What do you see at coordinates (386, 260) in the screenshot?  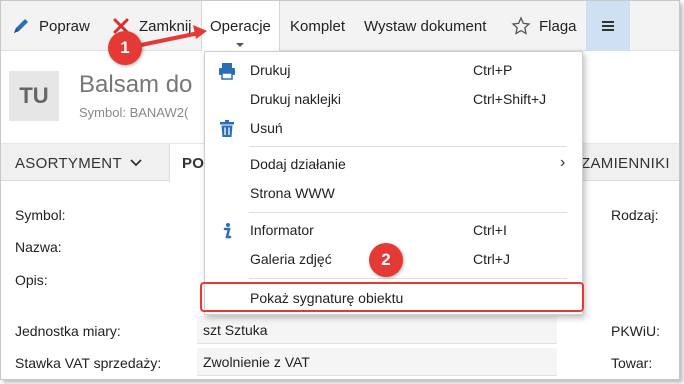 I see `step-badge-2: 2` at bounding box center [386, 260].